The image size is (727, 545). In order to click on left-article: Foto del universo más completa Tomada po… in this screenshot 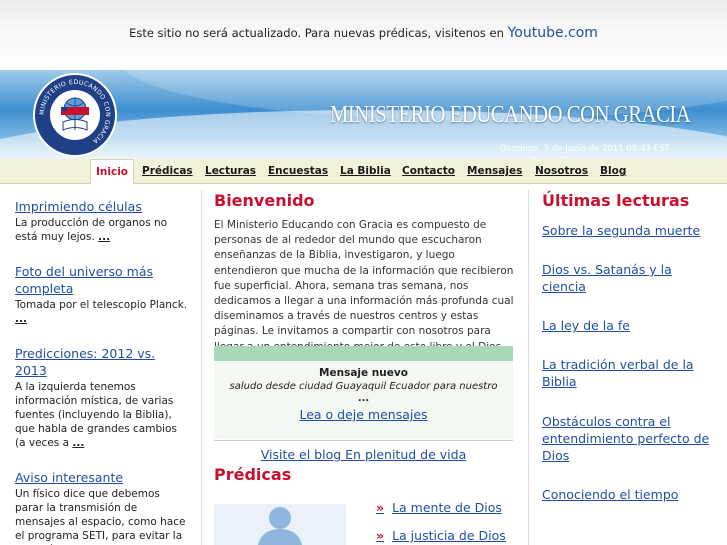, I will do `click(102, 294)`.